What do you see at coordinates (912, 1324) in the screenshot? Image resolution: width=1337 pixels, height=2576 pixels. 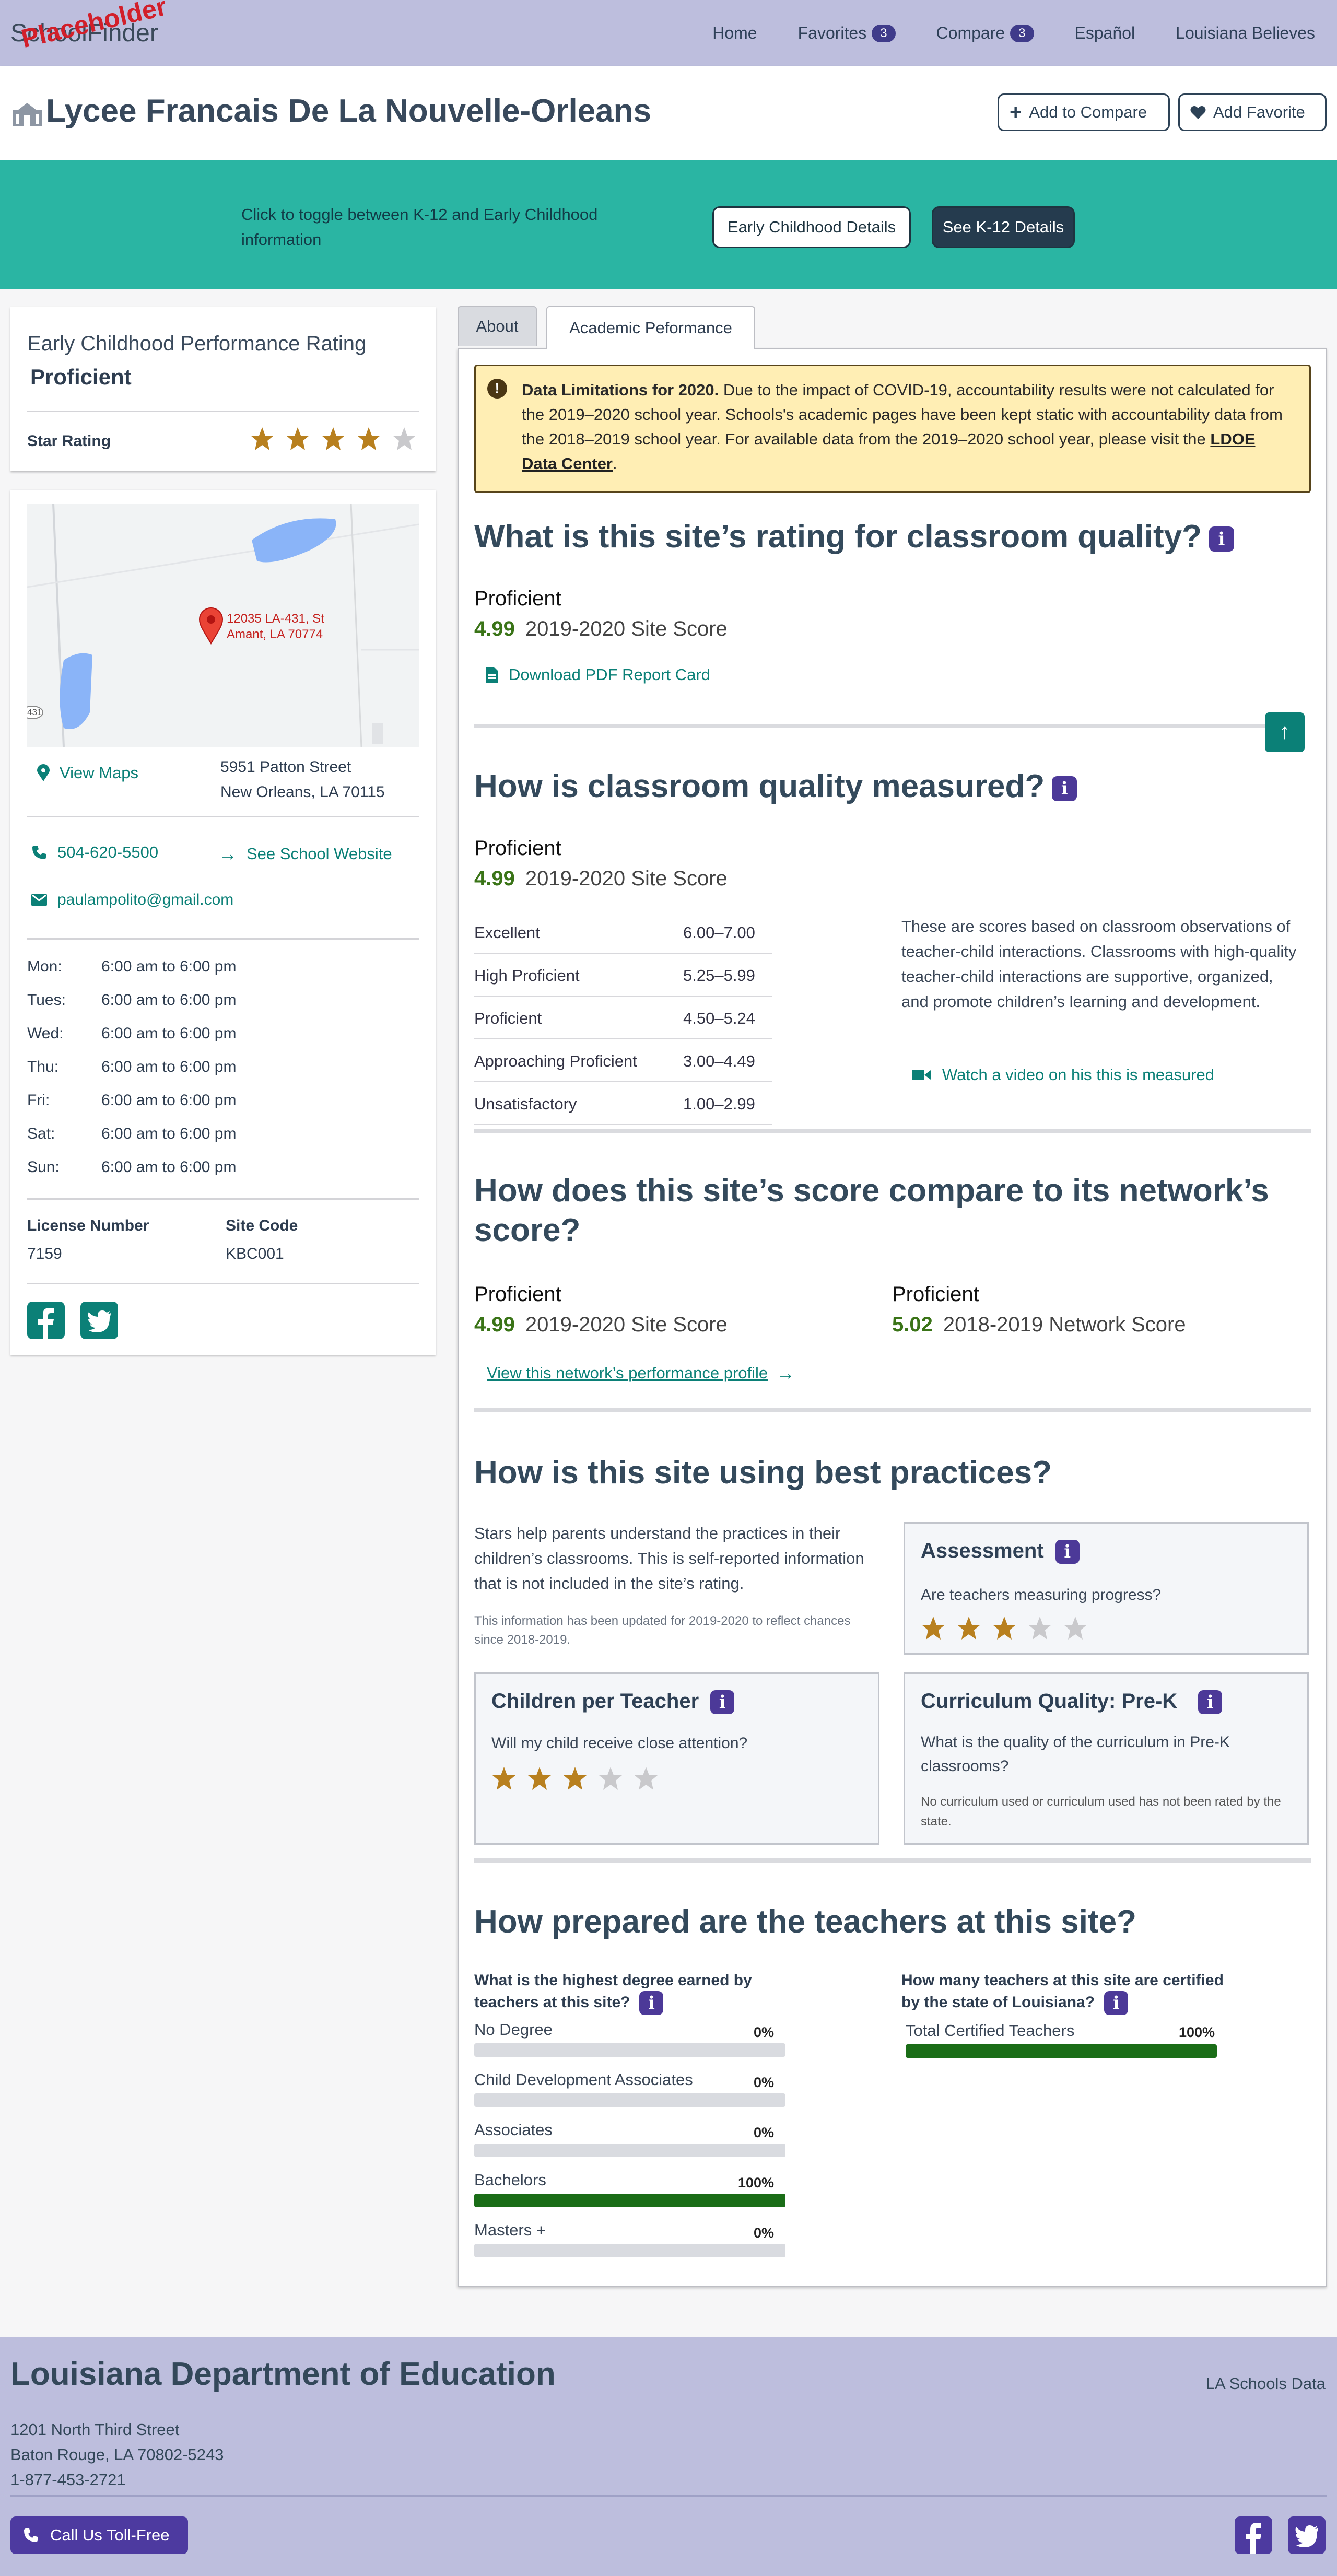 I see `network-score-value: 5.02` at bounding box center [912, 1324].